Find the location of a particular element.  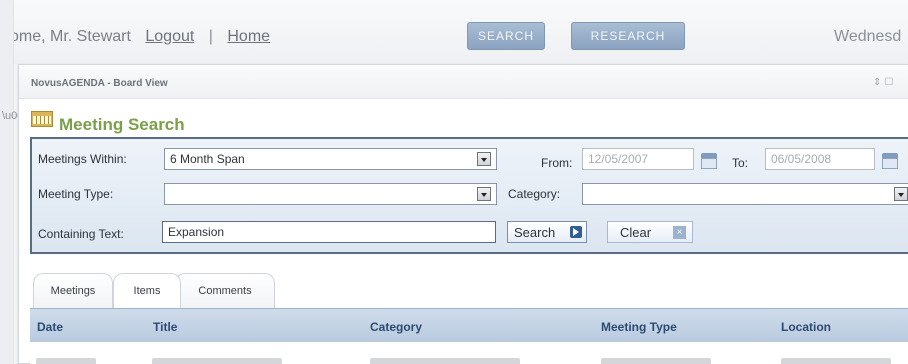

containing-text-label: Containing Text: is located at coordinates (81, 234).